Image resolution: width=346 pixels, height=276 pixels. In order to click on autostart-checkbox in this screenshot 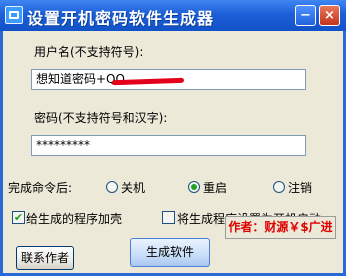, I will do `click(168, 217)`.